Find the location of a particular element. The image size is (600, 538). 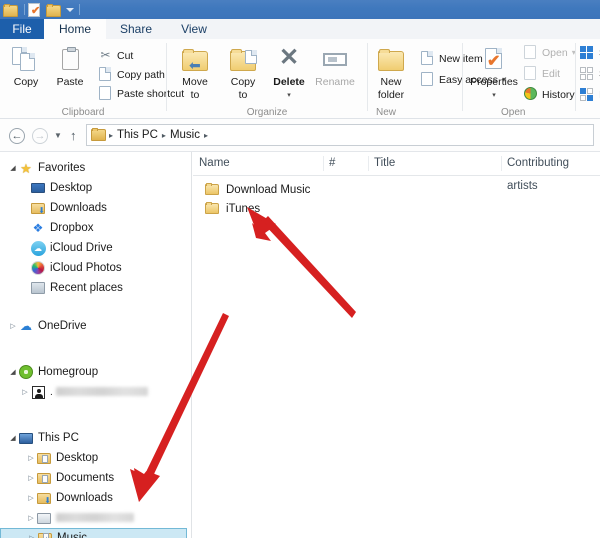

expand-triangle-downloads-icon: ▷ is located at coordinates (31, 498).